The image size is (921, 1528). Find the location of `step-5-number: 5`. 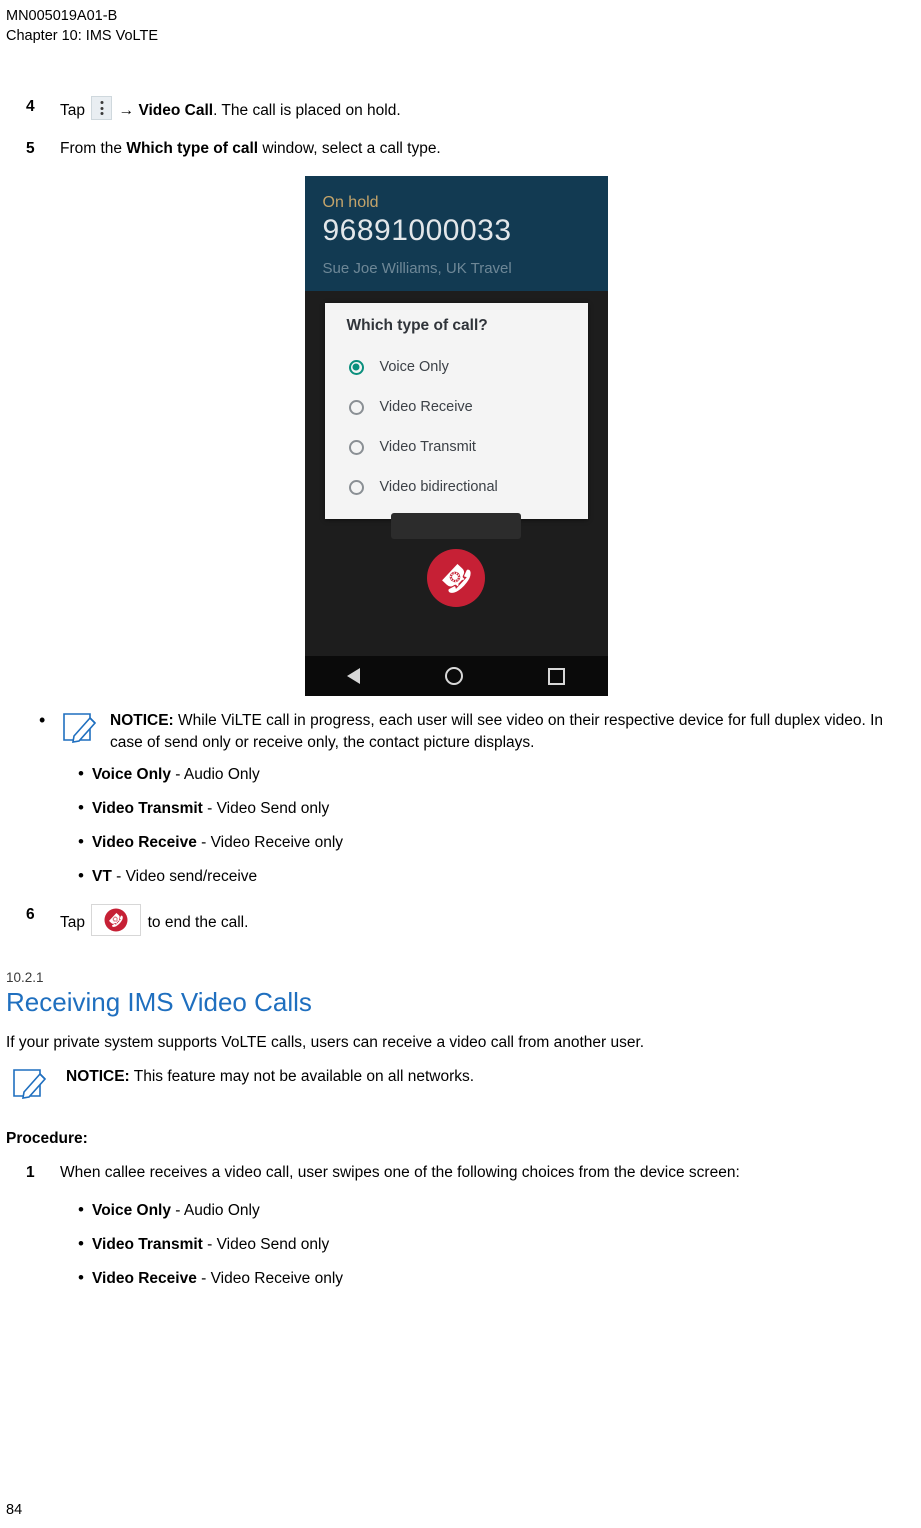

step-5-number: 5 is located at coordinates (30, 148).